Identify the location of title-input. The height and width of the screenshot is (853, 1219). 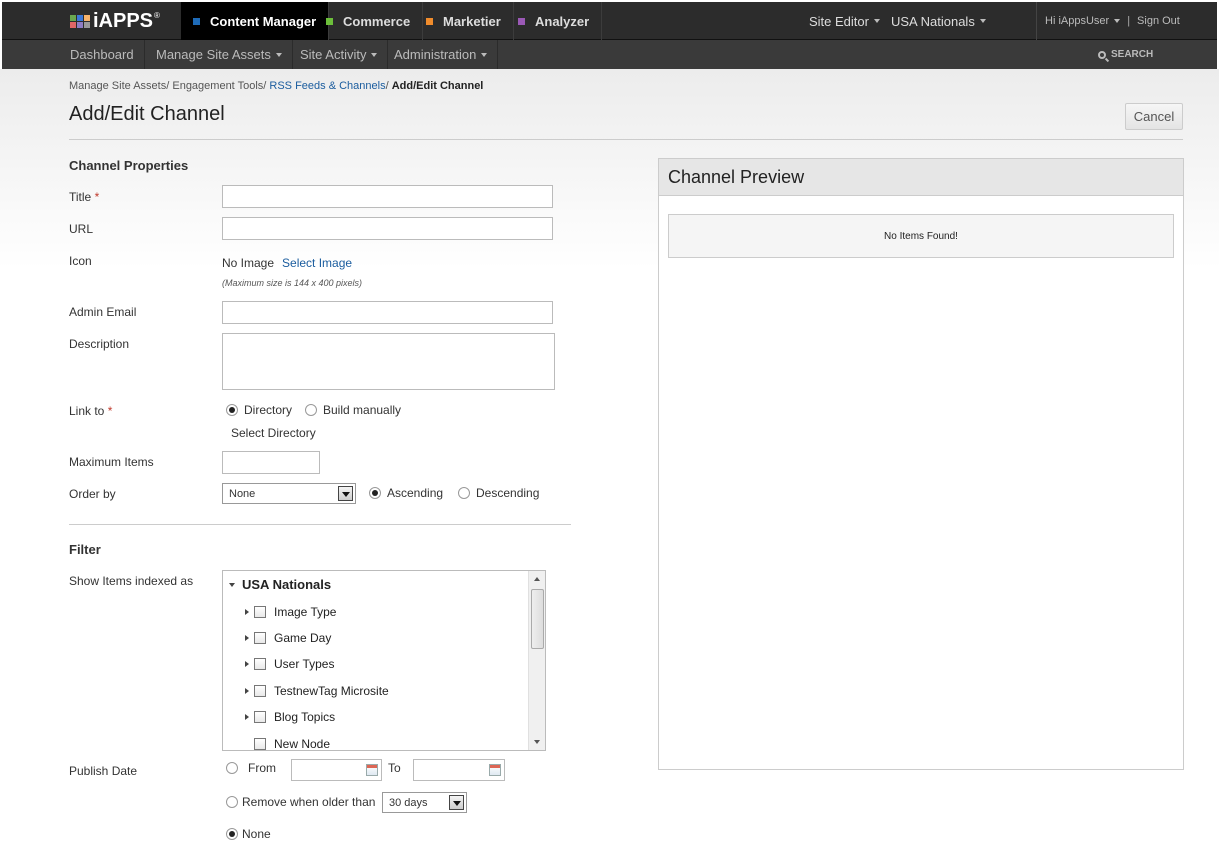
(387, 196).